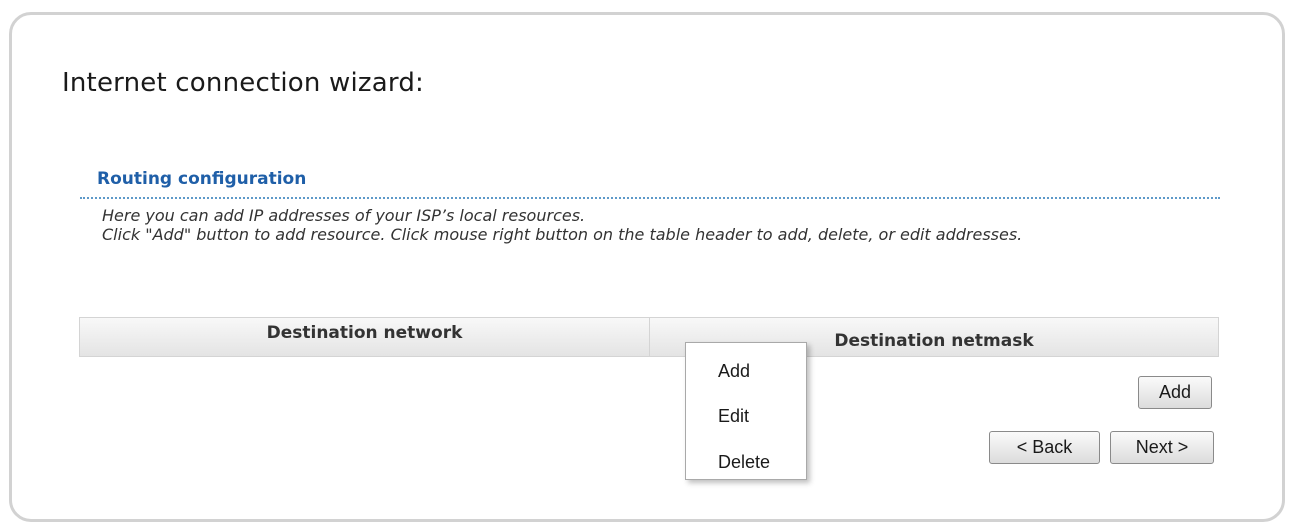 This screenshot has height=527, width=1290. What do you see at coordinates (734, 371) in the screenshot?
I see `context-menu-add: Add` at bounding box center [734, 371].